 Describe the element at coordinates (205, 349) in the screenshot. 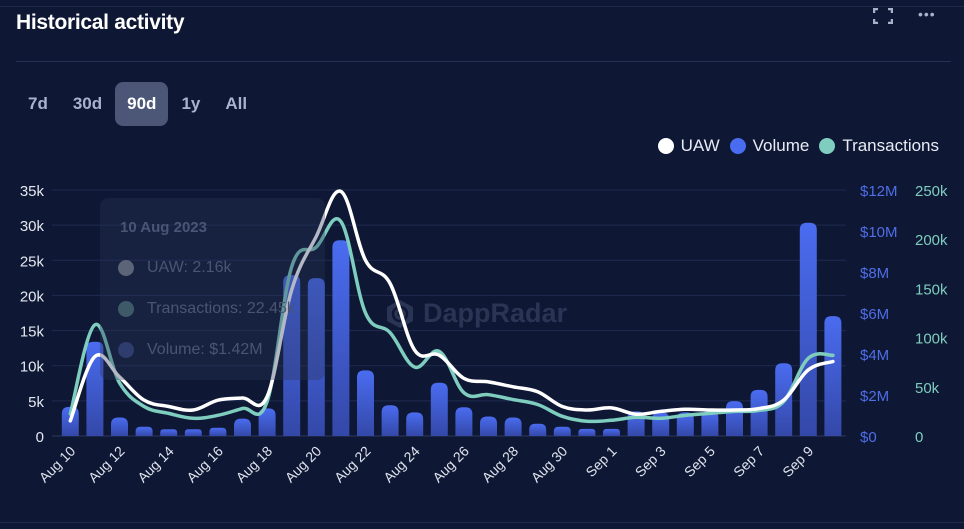

I see `tooltip-volume-text: Volume: $1.42M` at that location.